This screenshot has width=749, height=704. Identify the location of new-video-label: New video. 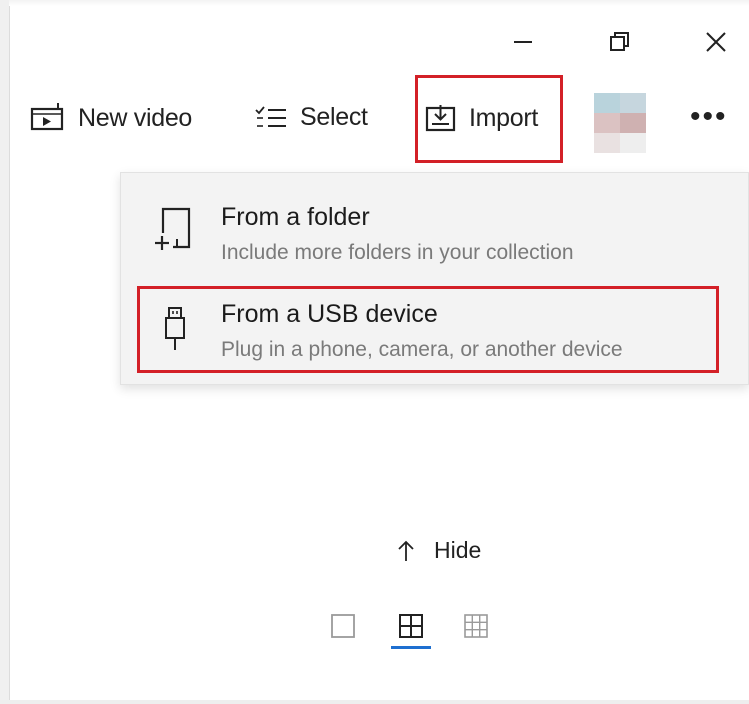
(135, 117).